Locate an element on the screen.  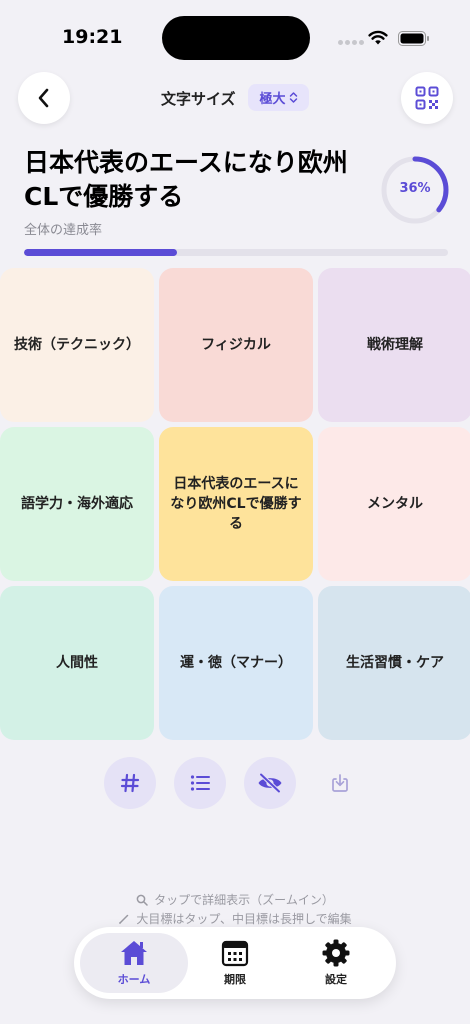
font-size-value: 極大 is located at coordinates (272, 99).